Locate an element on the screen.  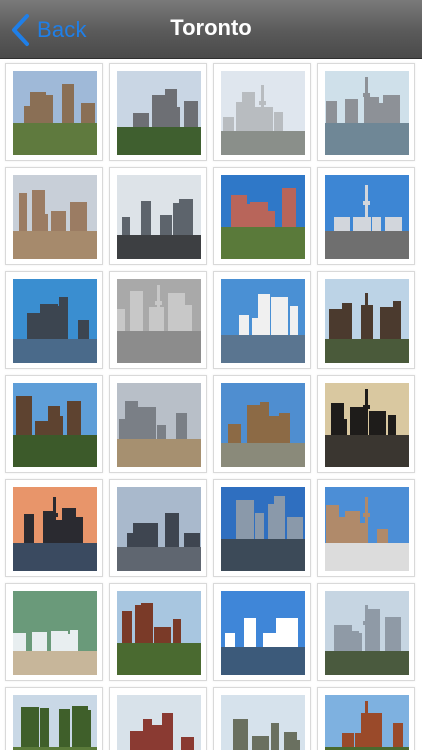
aerial-downtown-photo is located at coordinates (159, 321).